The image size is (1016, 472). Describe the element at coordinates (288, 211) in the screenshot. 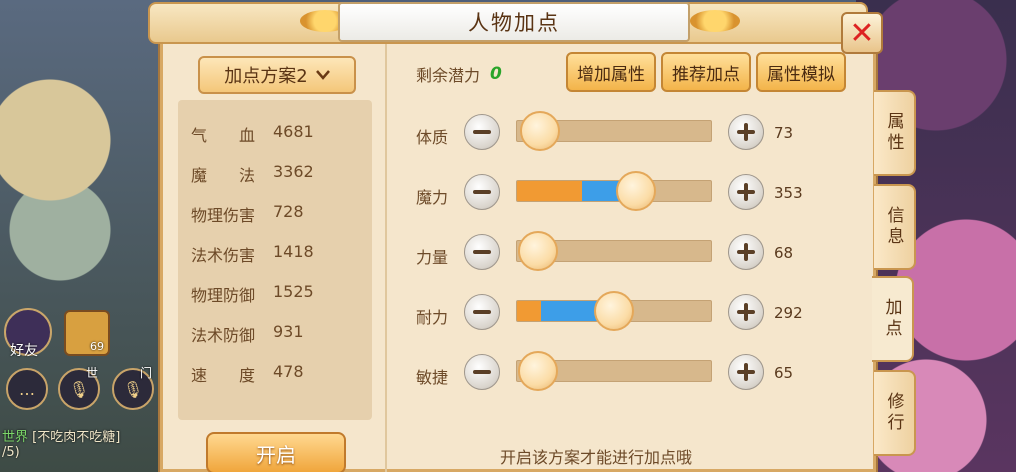

I see `stat-value: 728` at that location.